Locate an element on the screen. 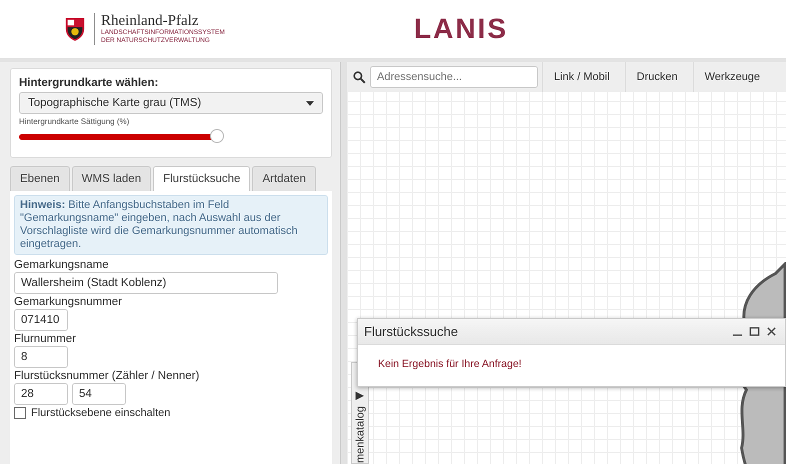 This screenshot has height=464, width=786. section-label: Hintergrundkarte wählen: is located at coordinates (89, 83).